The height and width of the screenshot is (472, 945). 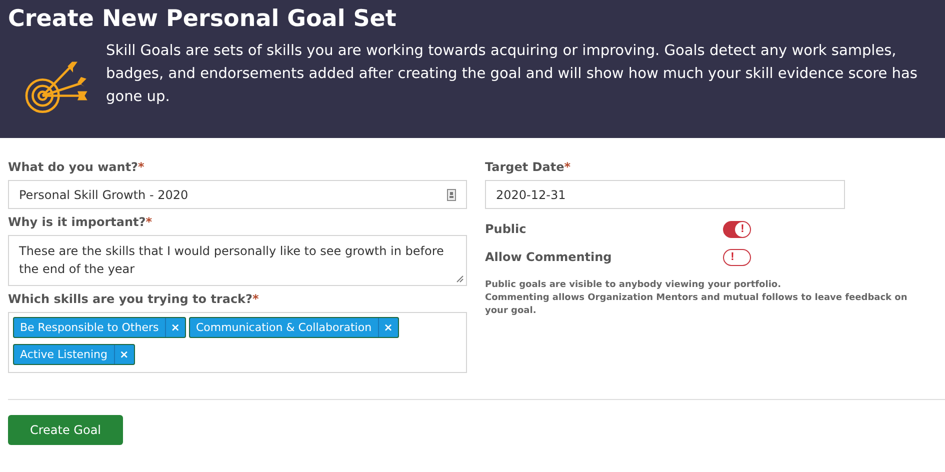 What do you see at coordinates (80, 222) in the screenshot?
I see `field-label: Why is it important?*` at bounding box center [80, 222].